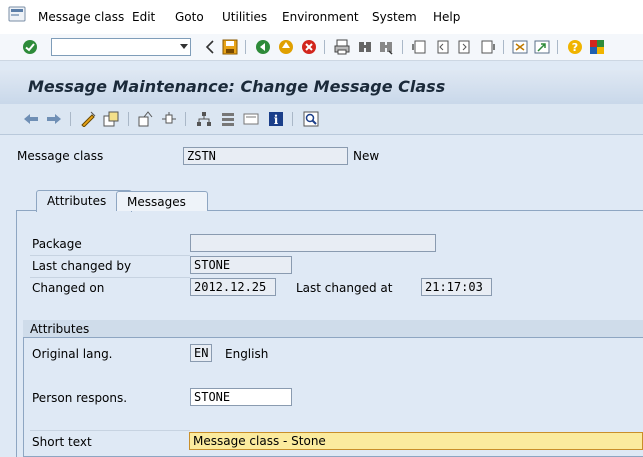 This screenshot has height=457, width=643. What do you see at coordinates (311, 119) in the screenshot?
I see `display-object-list-icon` at bounding box center [311, 119].